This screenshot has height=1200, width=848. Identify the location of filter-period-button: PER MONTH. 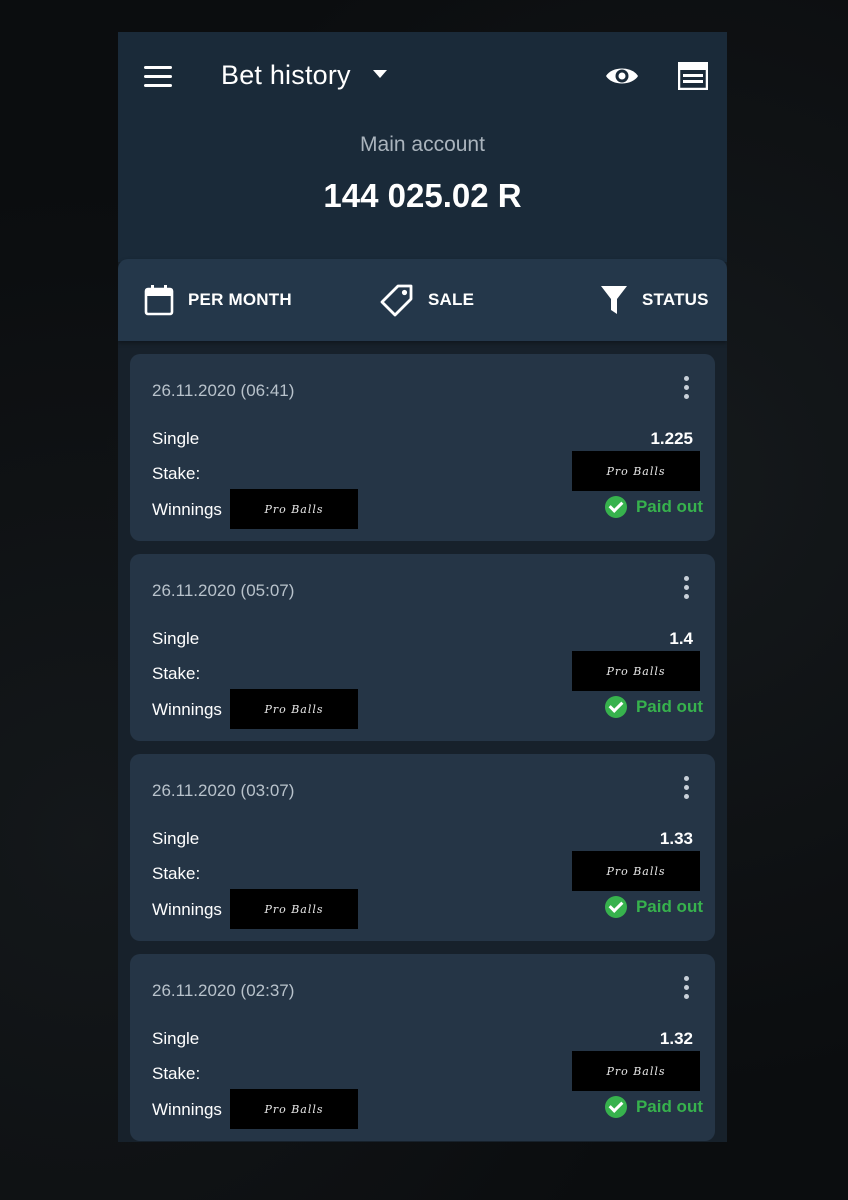
(218, 300).